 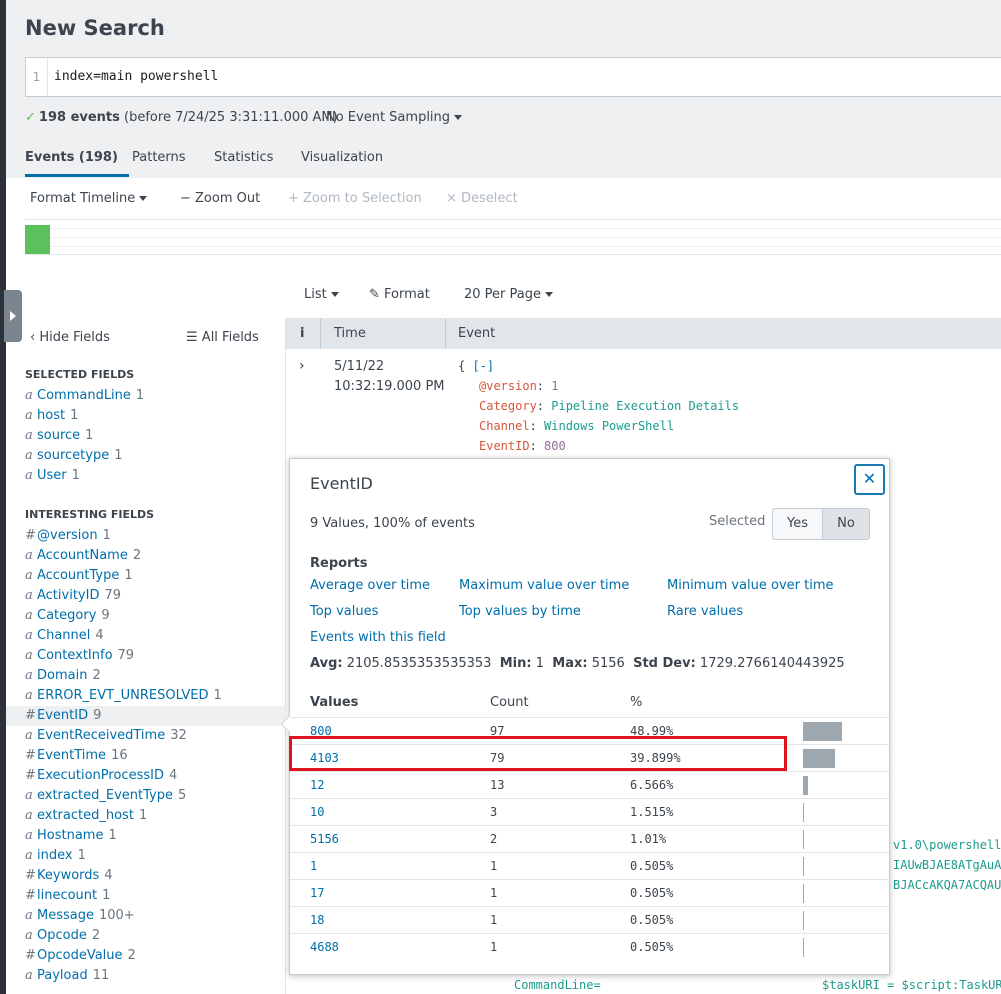 What do you see at coordinates (609, 426) in the screenshot?
I see `json-value: Windows PowerShell` at bounding box center [609, 426].